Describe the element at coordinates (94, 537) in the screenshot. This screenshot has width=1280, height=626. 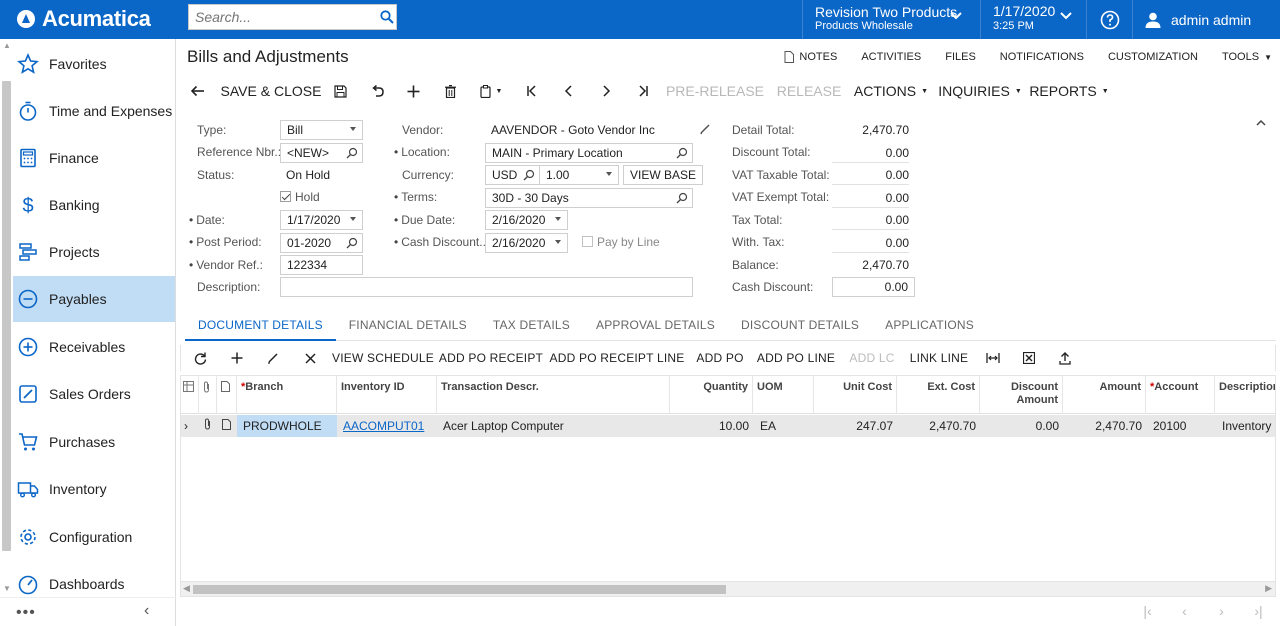
I see `sidebar-item-configuration: Configuration` at that location.